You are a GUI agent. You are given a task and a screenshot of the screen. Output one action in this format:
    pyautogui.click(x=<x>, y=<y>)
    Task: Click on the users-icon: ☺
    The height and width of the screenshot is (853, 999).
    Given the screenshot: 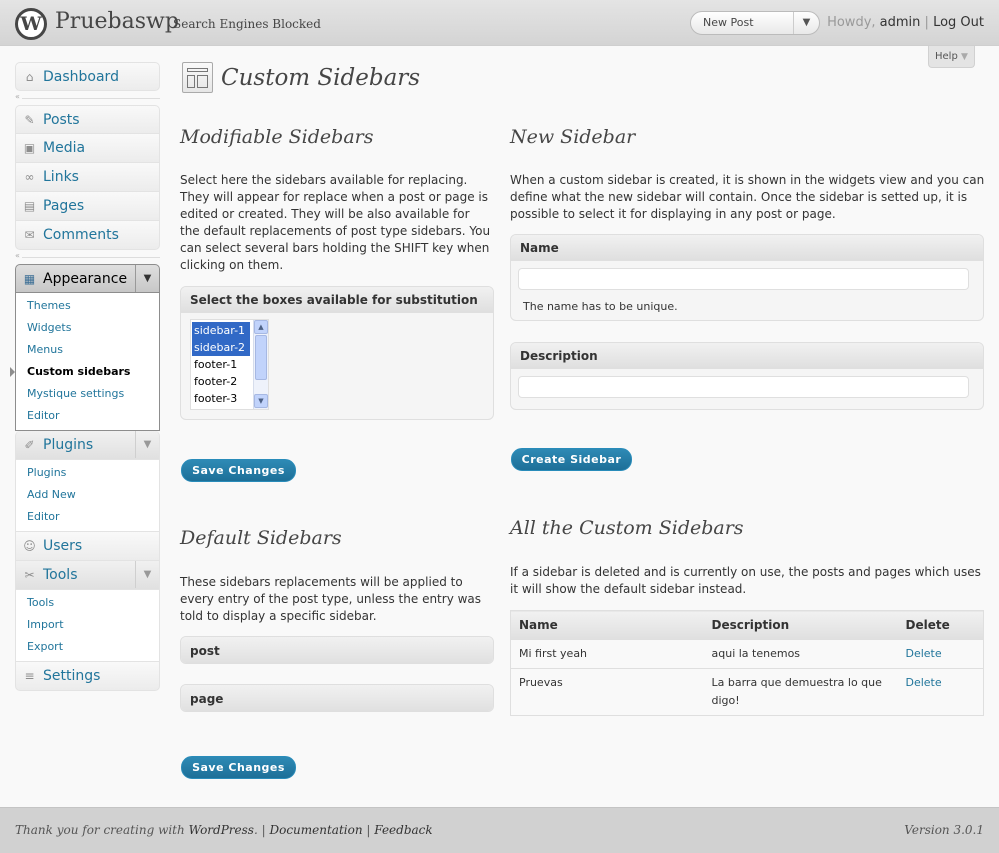 What is the action you would take?
    pyautogui.click(x=29, y=546)
    